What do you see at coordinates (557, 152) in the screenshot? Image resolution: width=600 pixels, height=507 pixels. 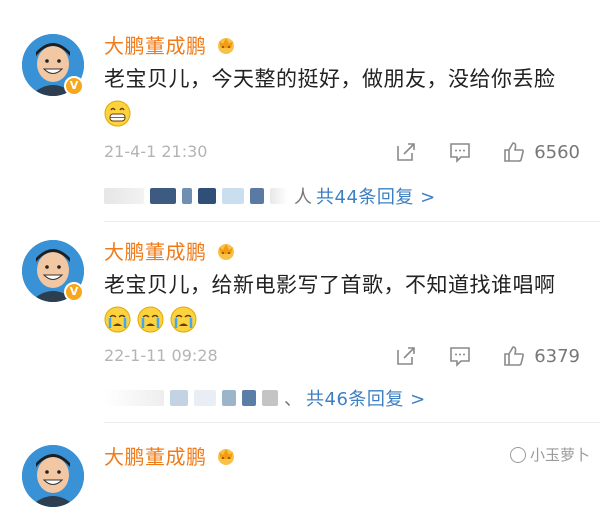 I see `like-count: 6560` at bounding box center [557, 152].